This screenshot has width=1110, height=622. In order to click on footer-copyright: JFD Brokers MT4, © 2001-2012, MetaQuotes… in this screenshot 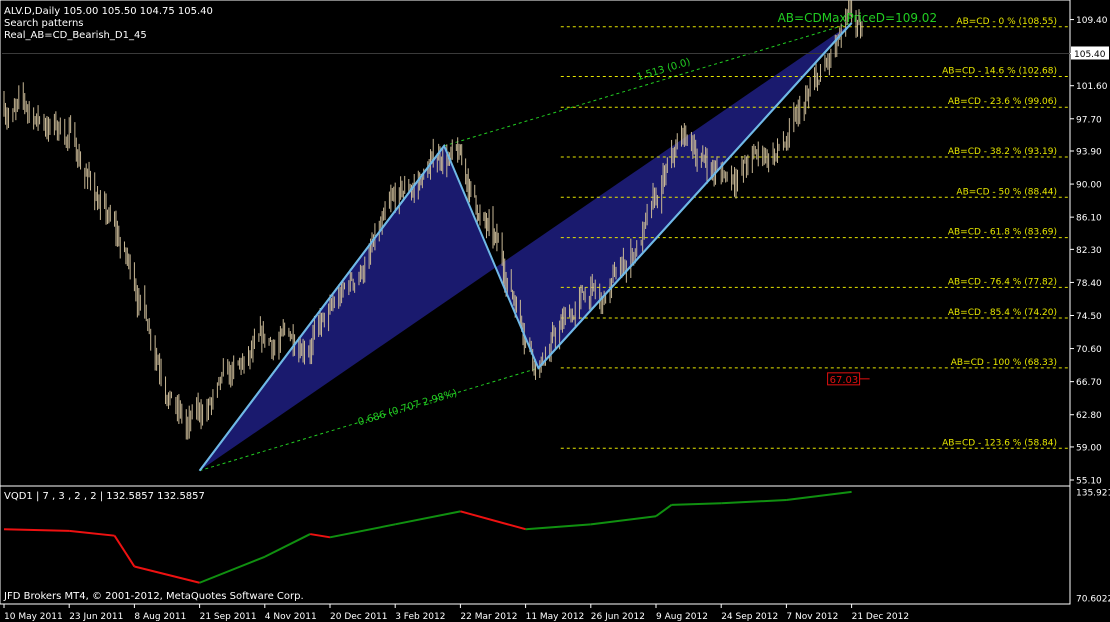, I will do `click(153, 596)`.